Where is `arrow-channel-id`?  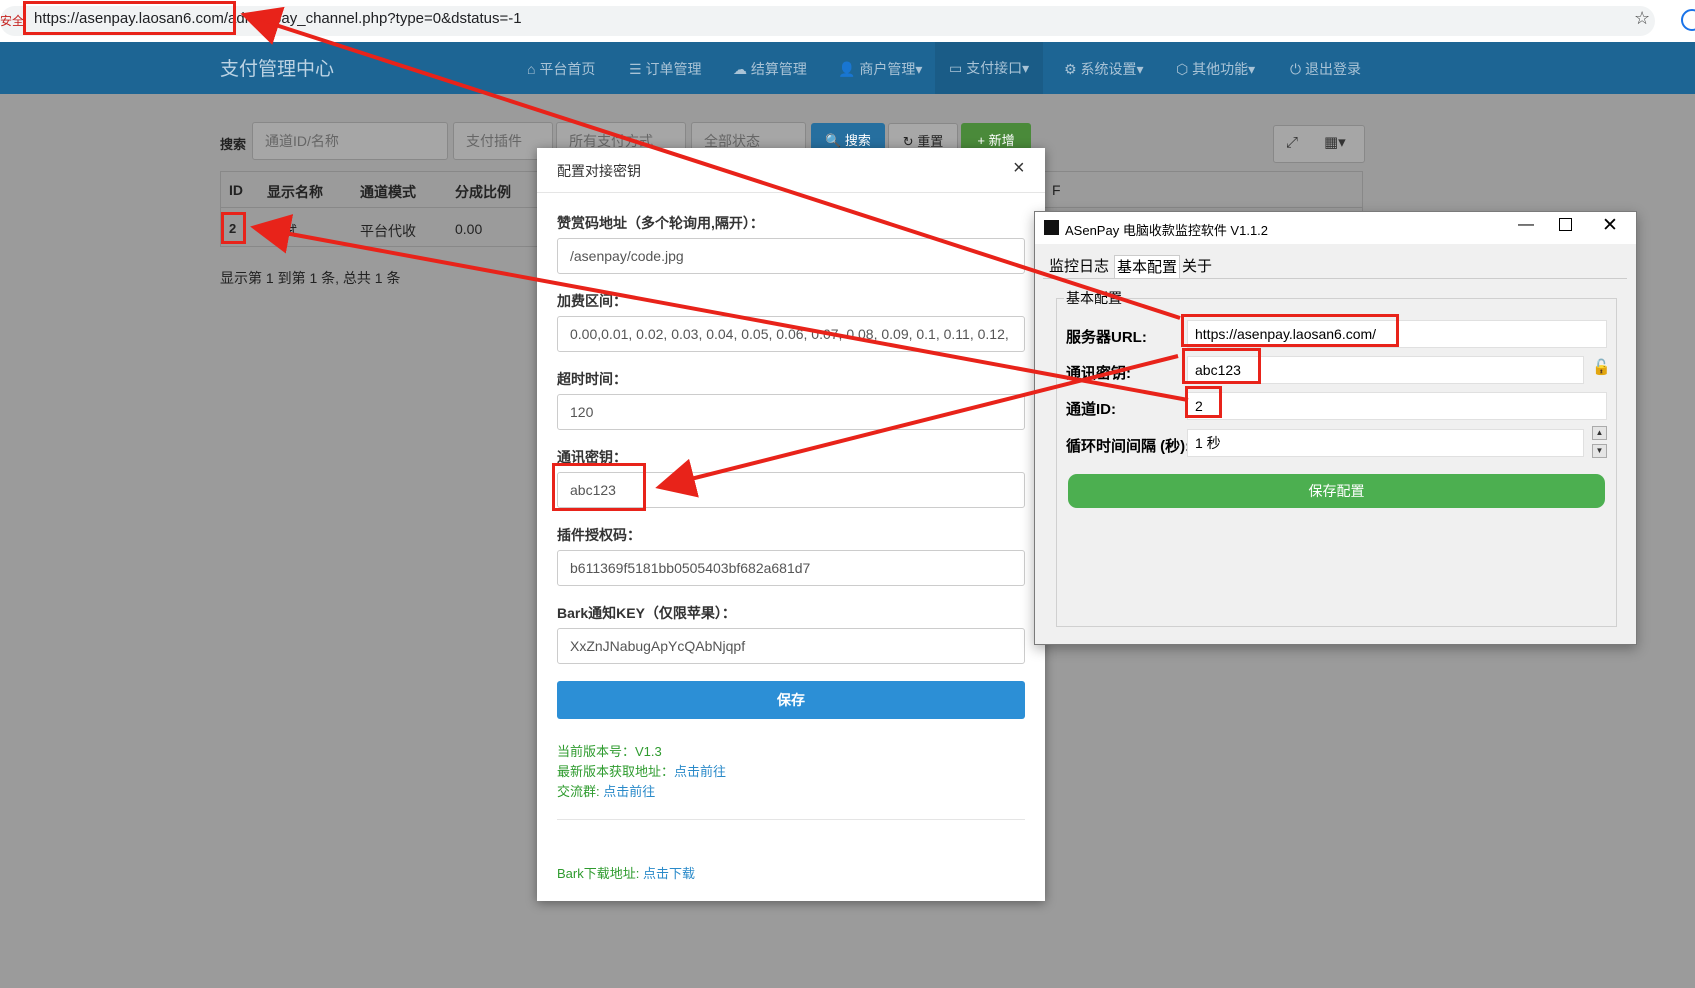
arrow-channel-id is located at coordinates (719, 308).